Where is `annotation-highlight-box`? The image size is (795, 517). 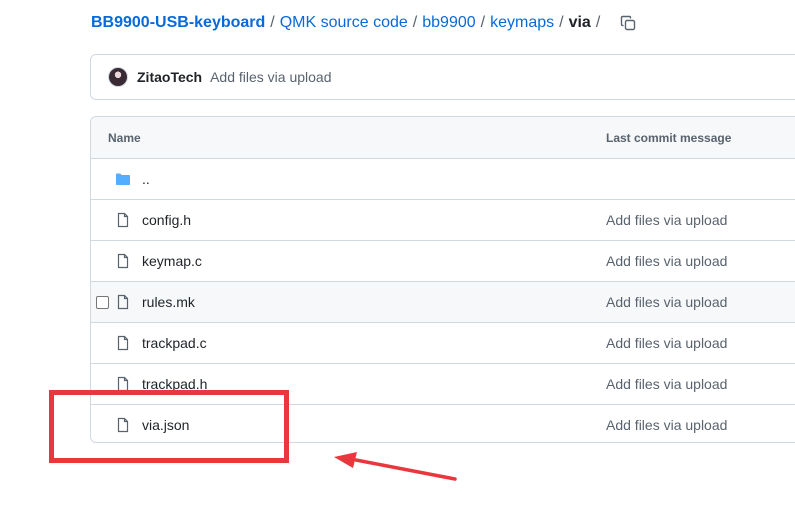
annotation-highlight-box is located at coordinates (169, 426).